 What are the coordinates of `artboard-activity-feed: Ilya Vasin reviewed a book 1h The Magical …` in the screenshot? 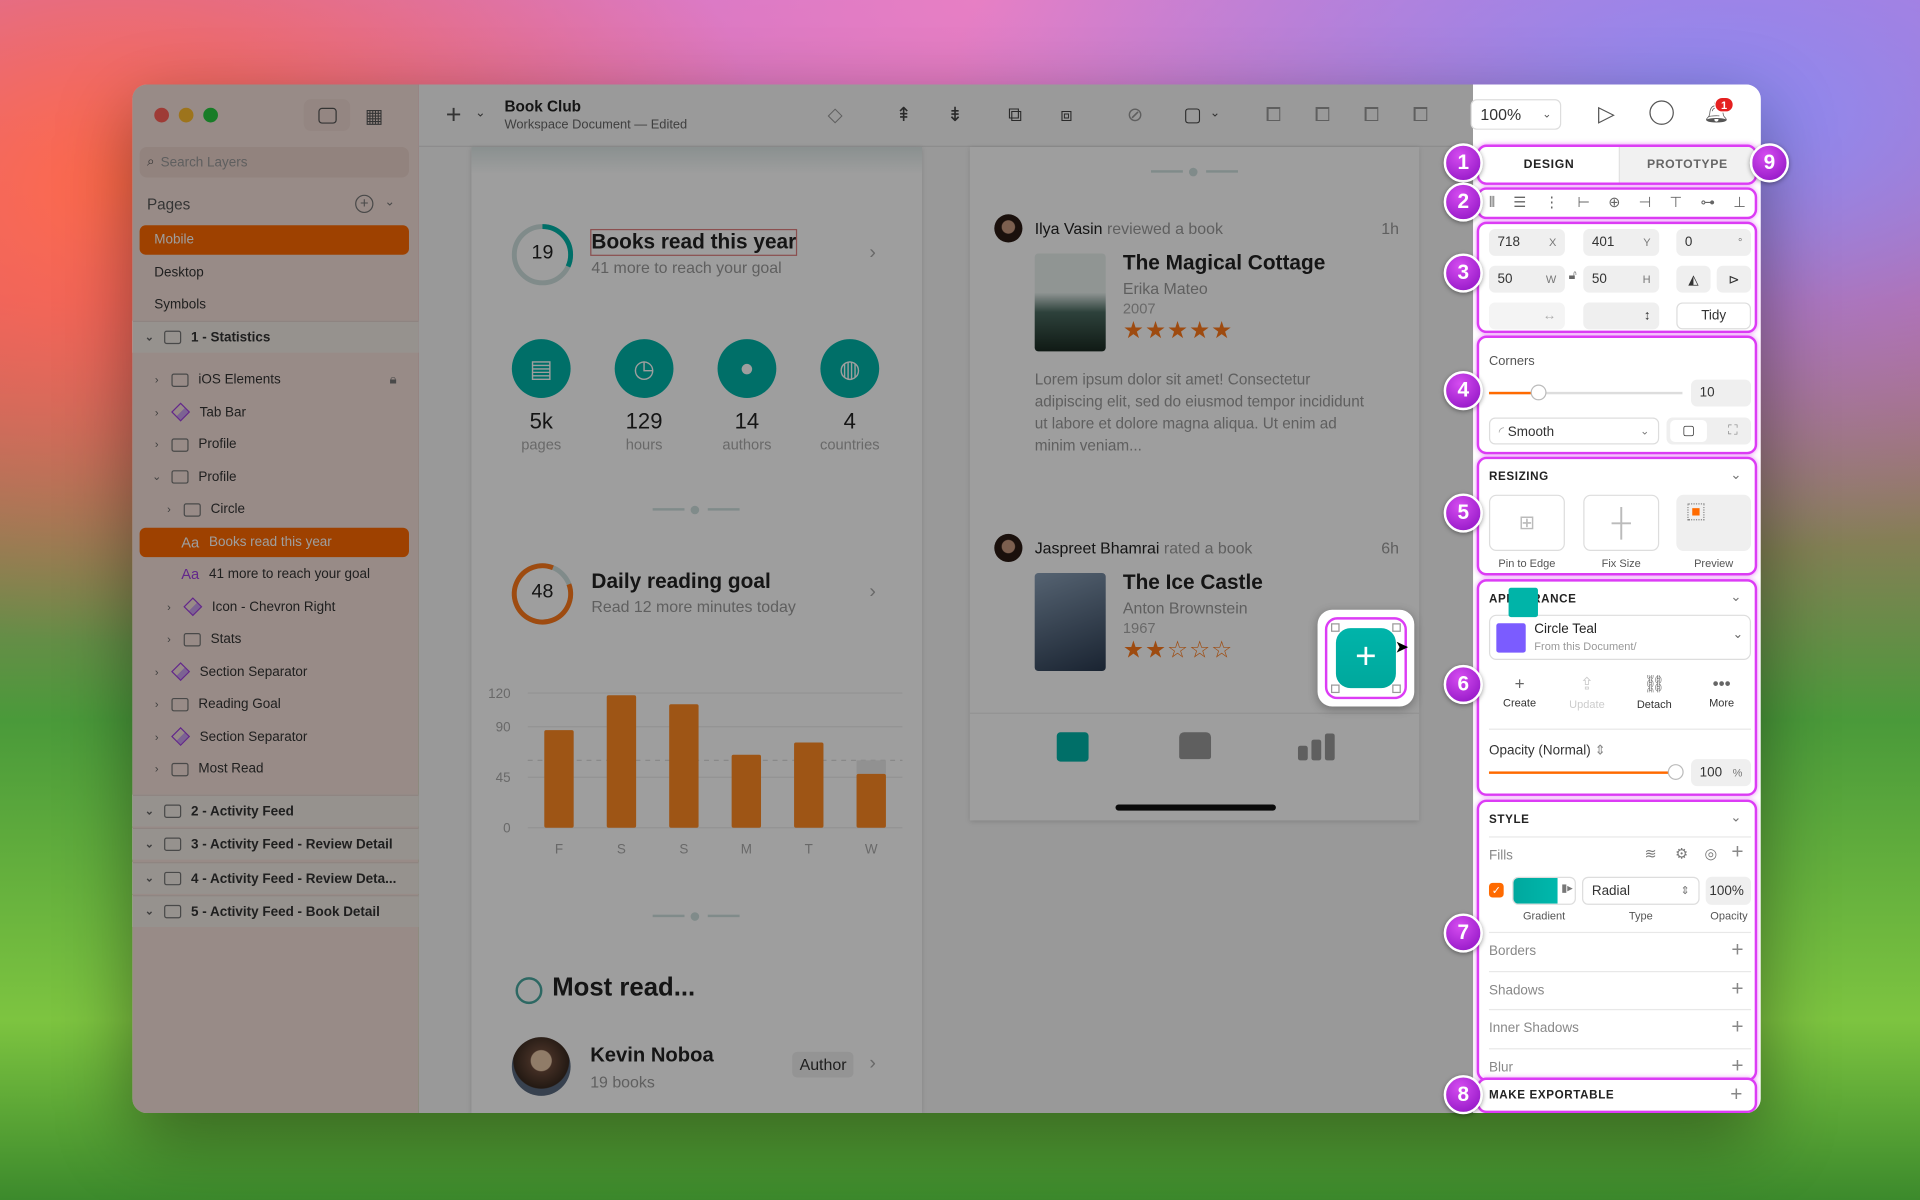 It's located at (1194, 483).